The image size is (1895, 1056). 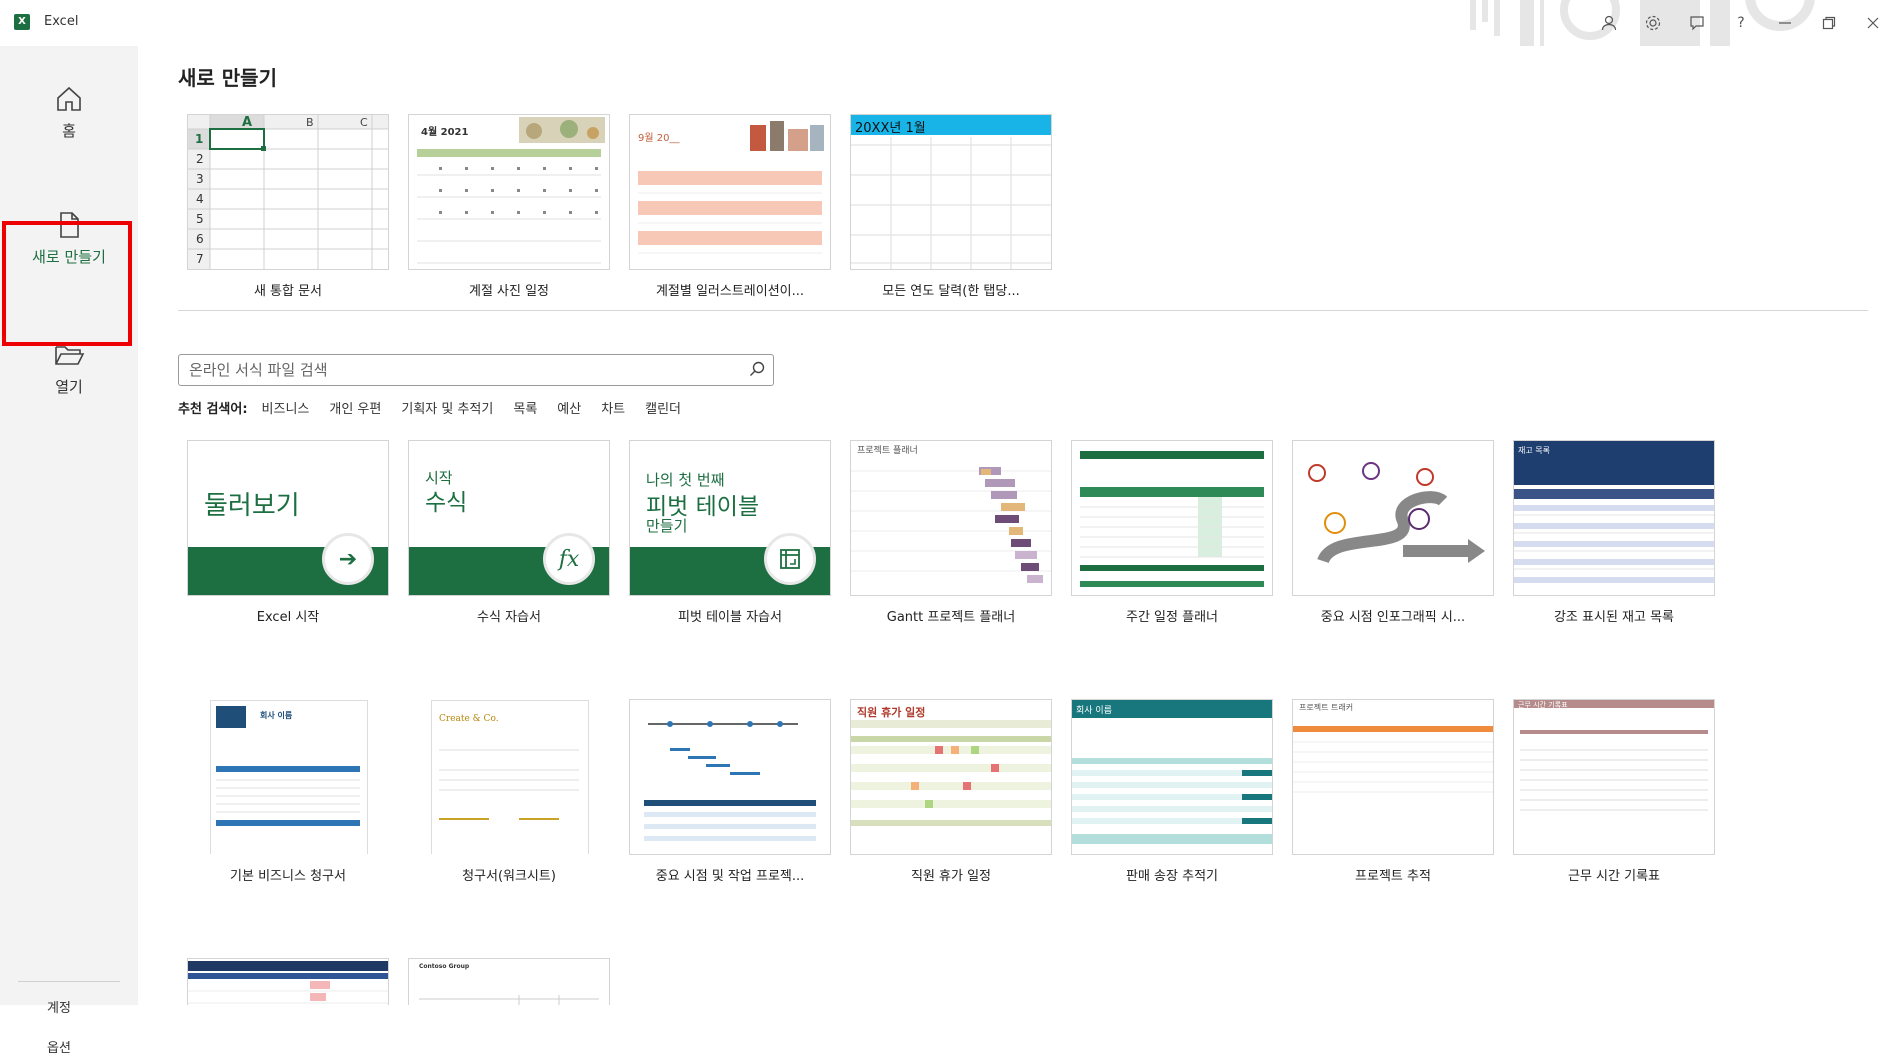 I want to click on thumb-text: 둘러보기, so click(x=252, y=506).